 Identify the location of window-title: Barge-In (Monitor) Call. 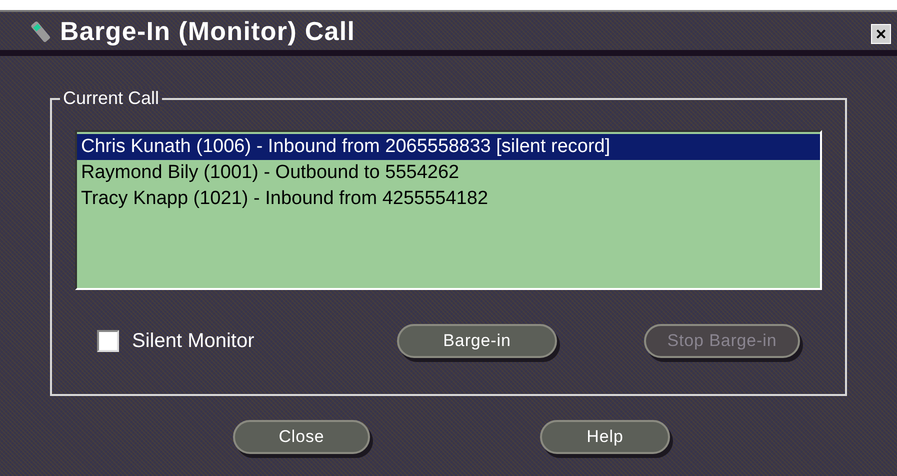
(208, 31).